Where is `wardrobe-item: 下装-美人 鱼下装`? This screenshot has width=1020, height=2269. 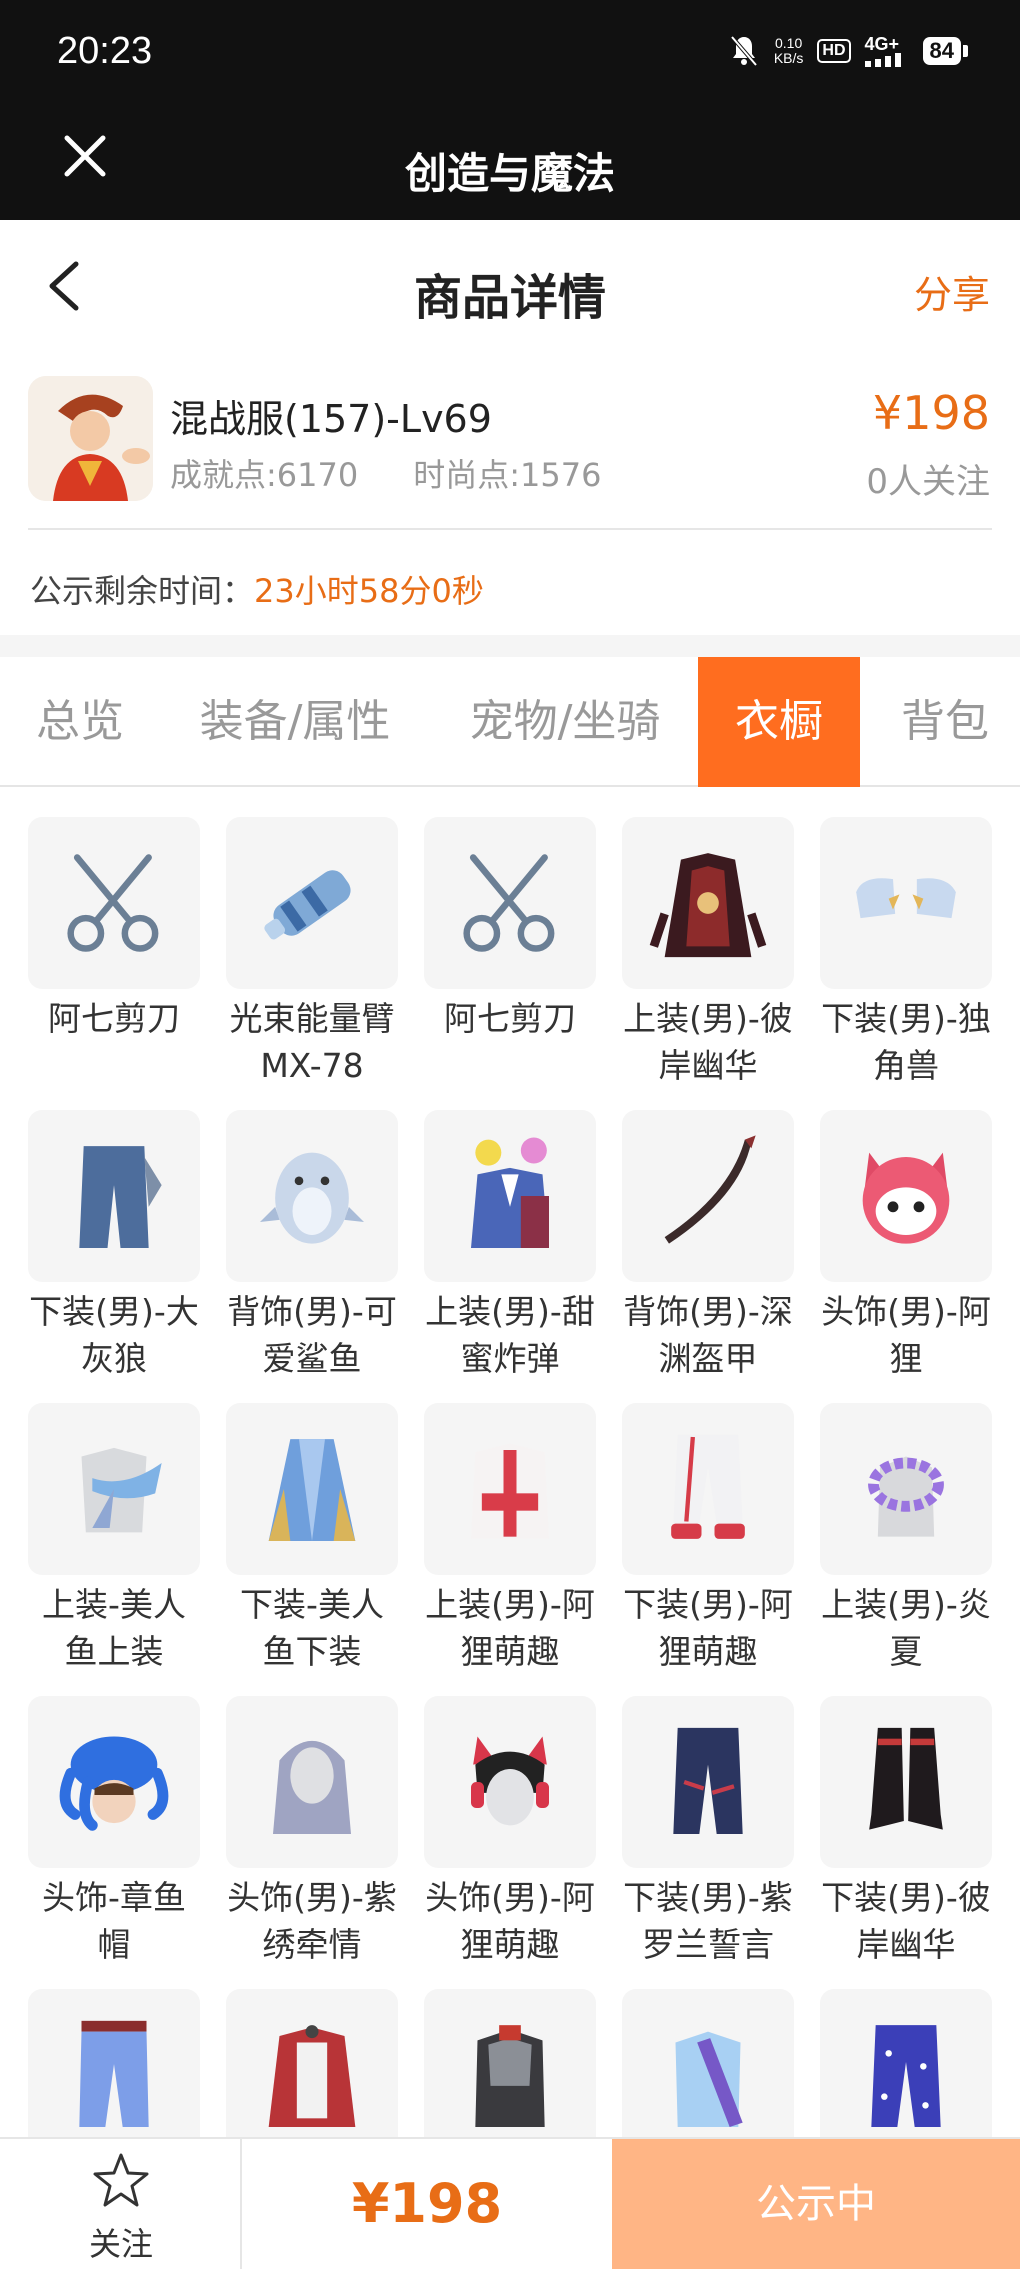
wardrobe-item: 下装-美人 鱼下装 is located at coordinates (312, 1539).